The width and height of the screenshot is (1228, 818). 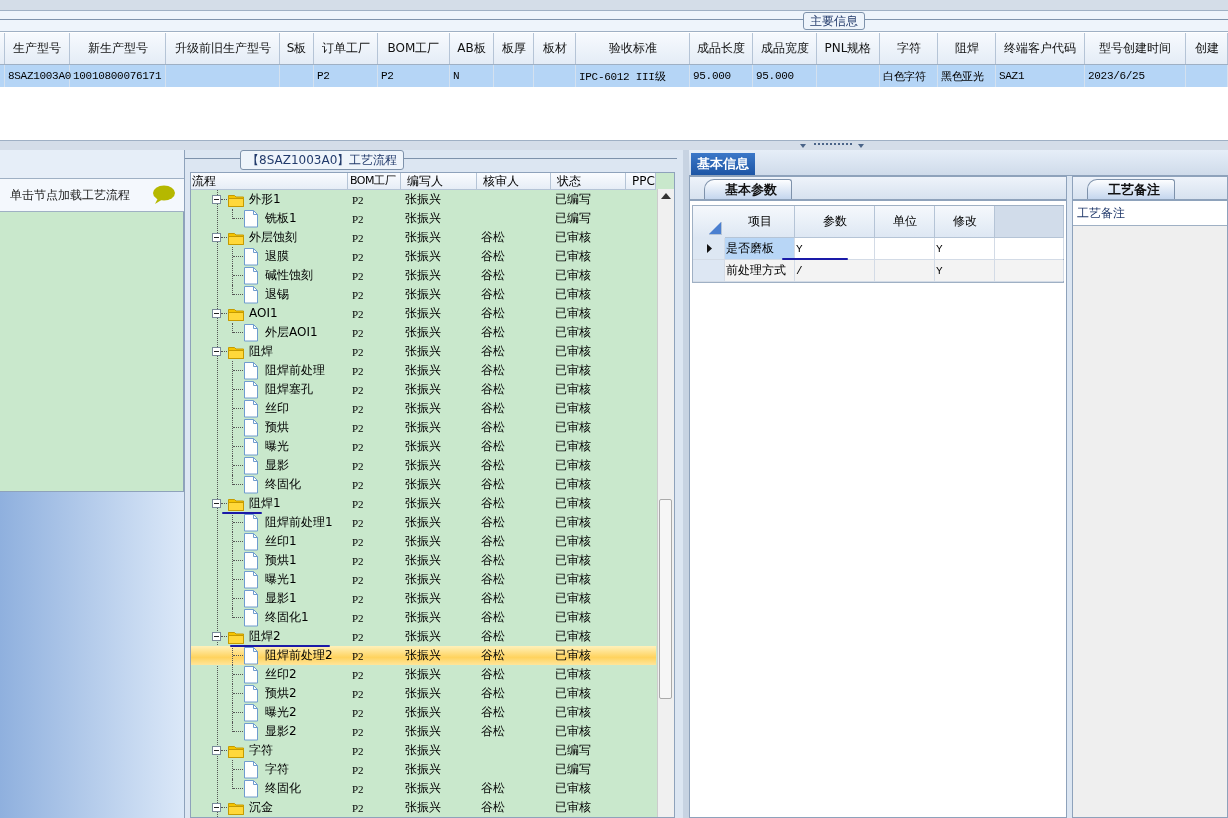 What do you see at coordinates (588, 181) in the screenshot?
I see `column-header: 状态` at bounding box center [588, 181].